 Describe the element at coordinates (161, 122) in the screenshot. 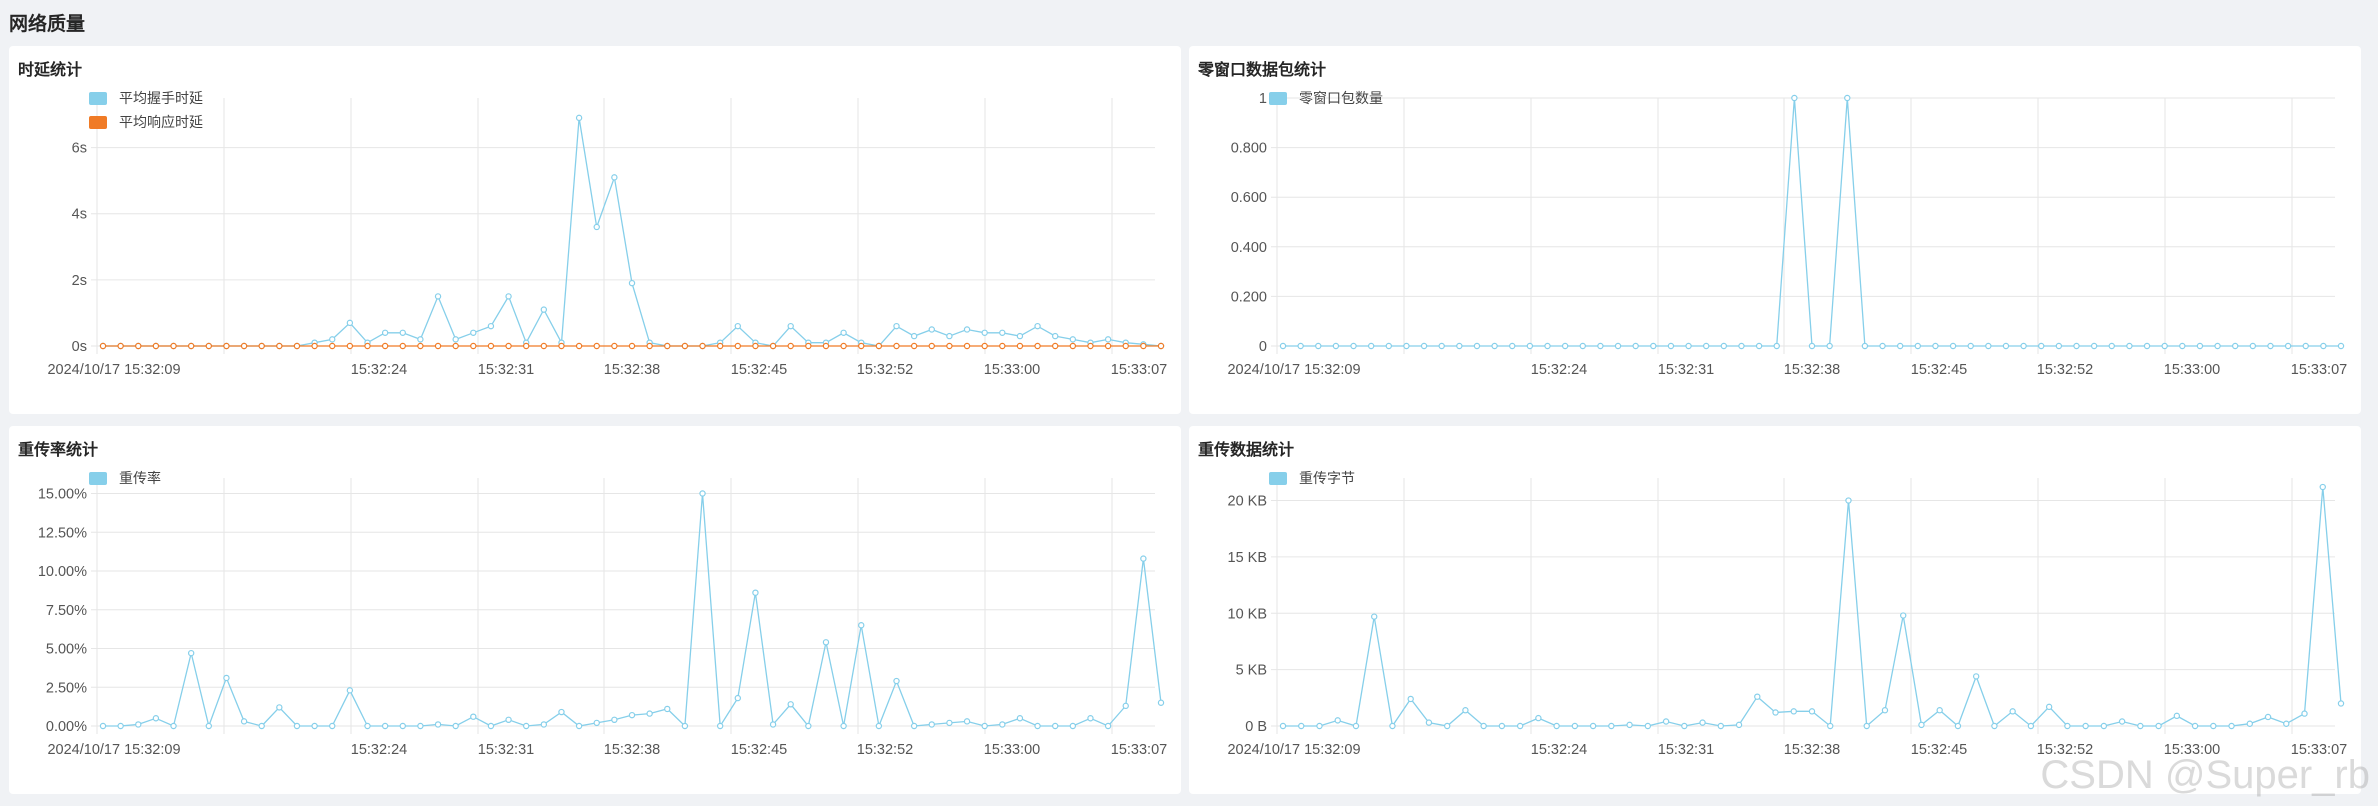

I see `legend-label: 平均响应时延` at that location.